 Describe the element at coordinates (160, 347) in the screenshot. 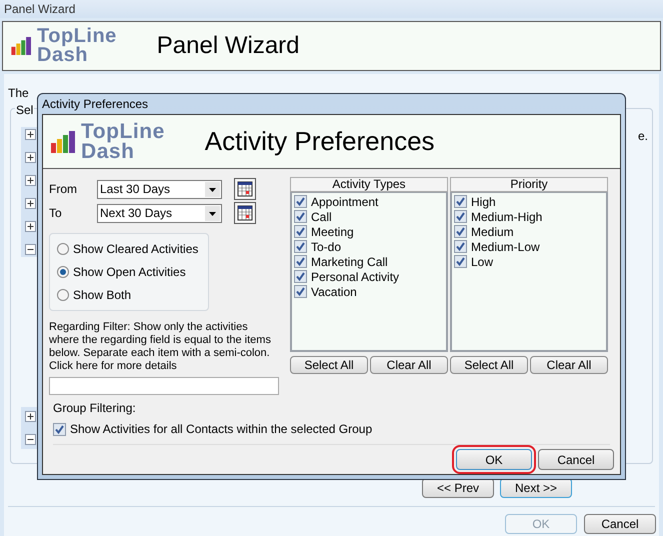

I see `regarding-filter-text: Regarding Filter: Show only the activities where the regarding field is equal to the items below. Separate each item with a semi-colon. Click here for more details` at that location.